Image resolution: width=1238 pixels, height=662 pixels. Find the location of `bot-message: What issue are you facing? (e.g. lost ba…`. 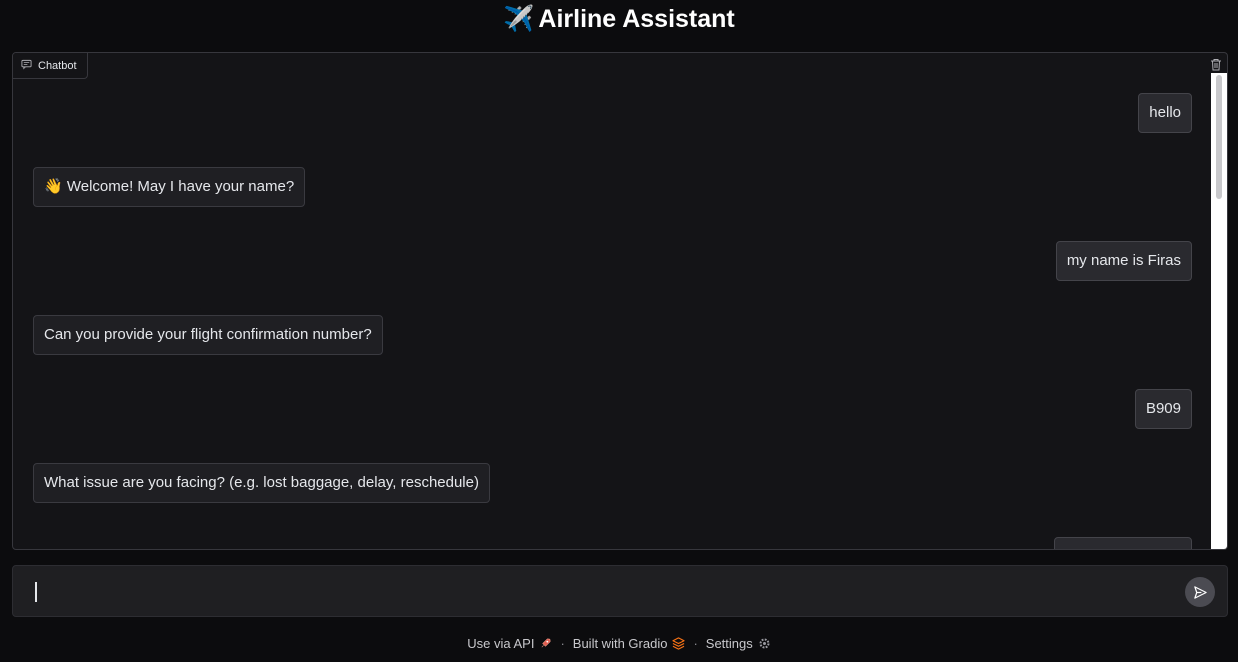

bot-message: What issue are you facing? (e.g. lost ba… is located at coordinates (261, 483).